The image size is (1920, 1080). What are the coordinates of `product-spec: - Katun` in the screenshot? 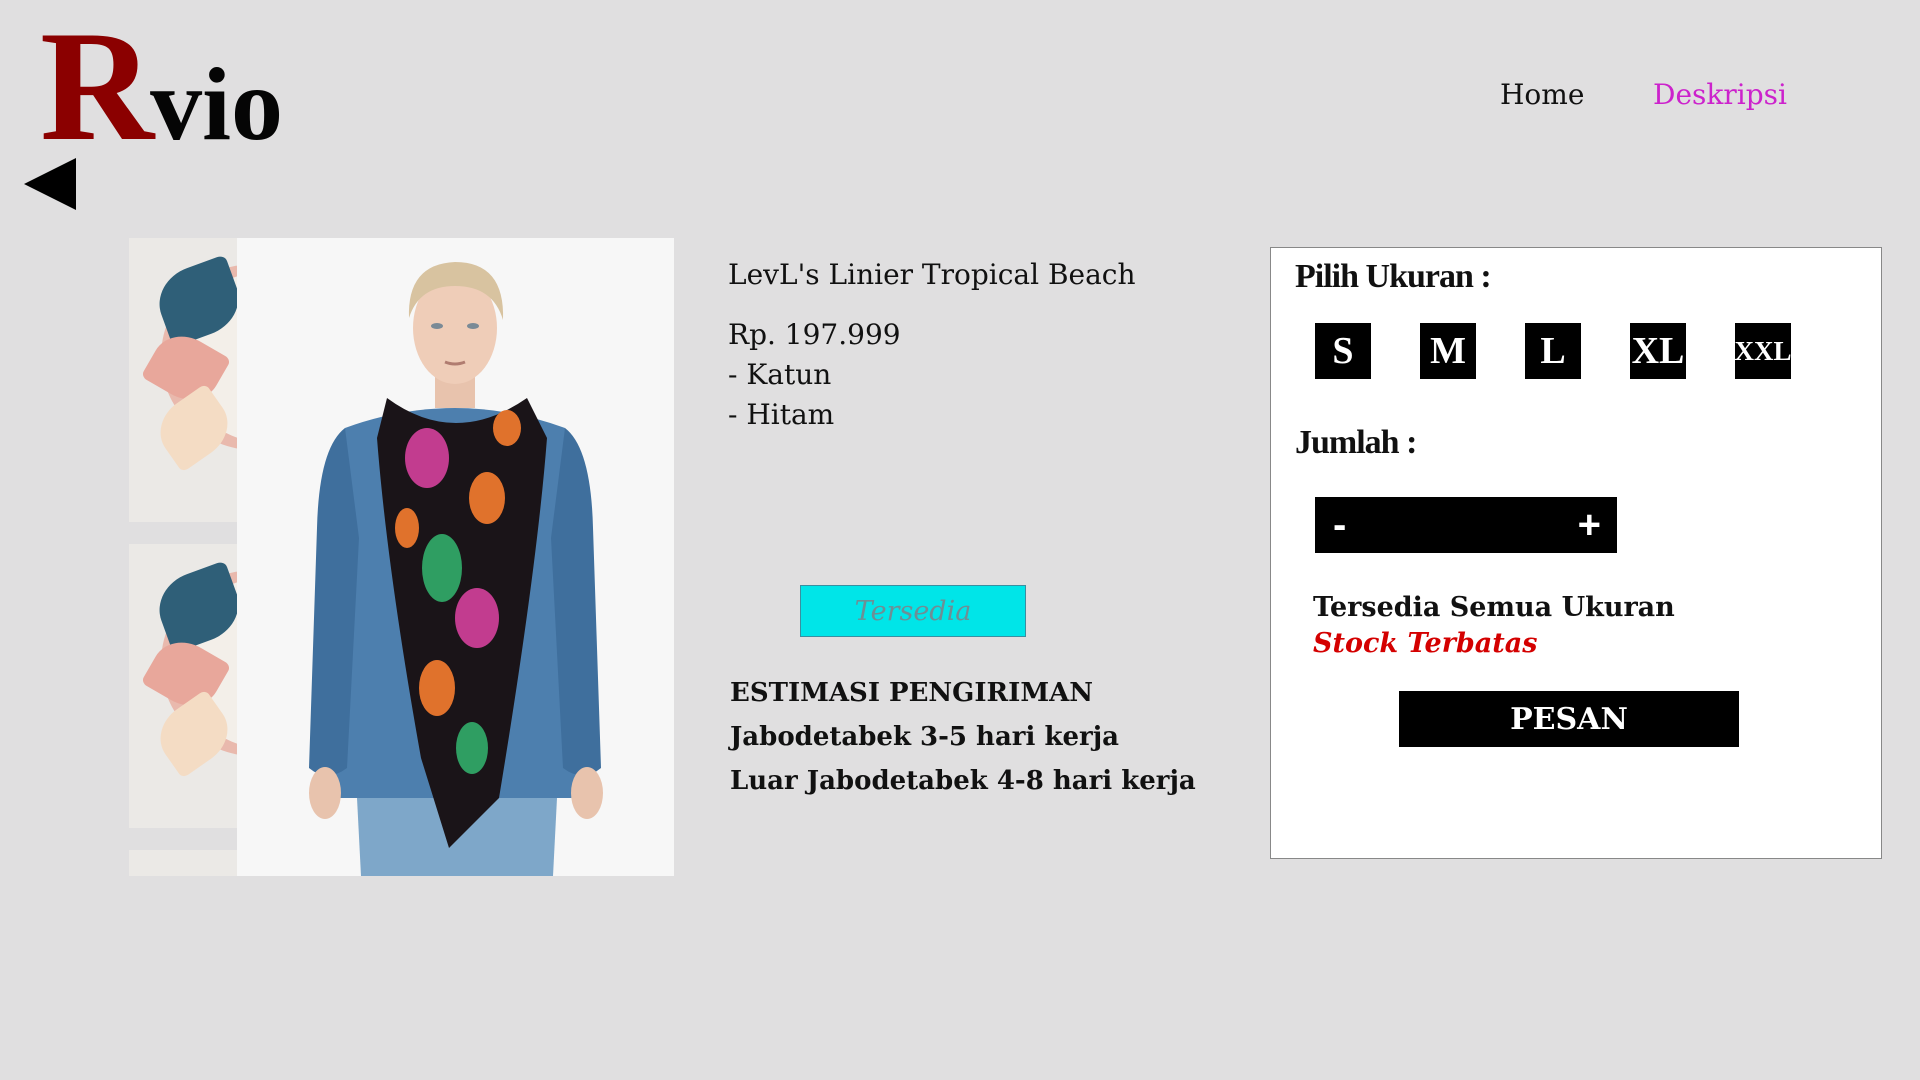 It's located at (780, 374).